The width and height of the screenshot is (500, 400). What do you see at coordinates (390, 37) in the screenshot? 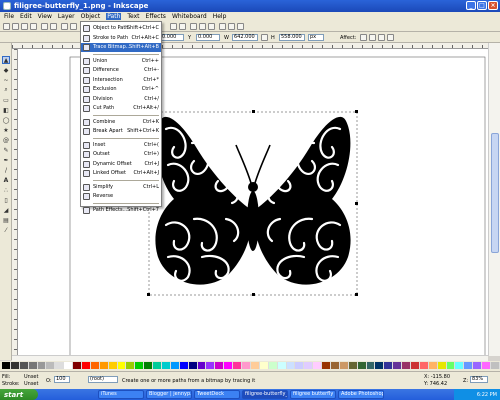
I see `move-patterns-icon` at bounding box center [390, 37].